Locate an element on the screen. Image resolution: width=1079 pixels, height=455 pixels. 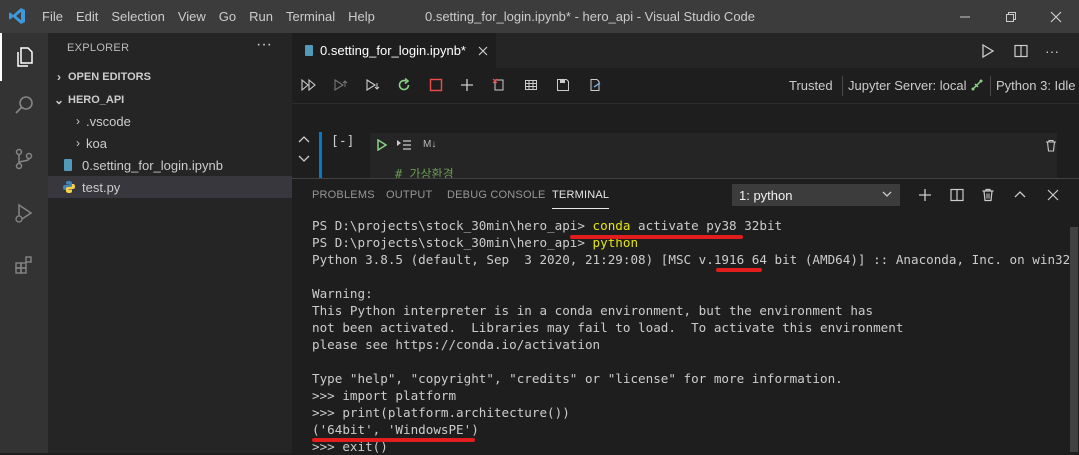
tree-item-vscode: › .vscode is located at coordinates (170, 121).